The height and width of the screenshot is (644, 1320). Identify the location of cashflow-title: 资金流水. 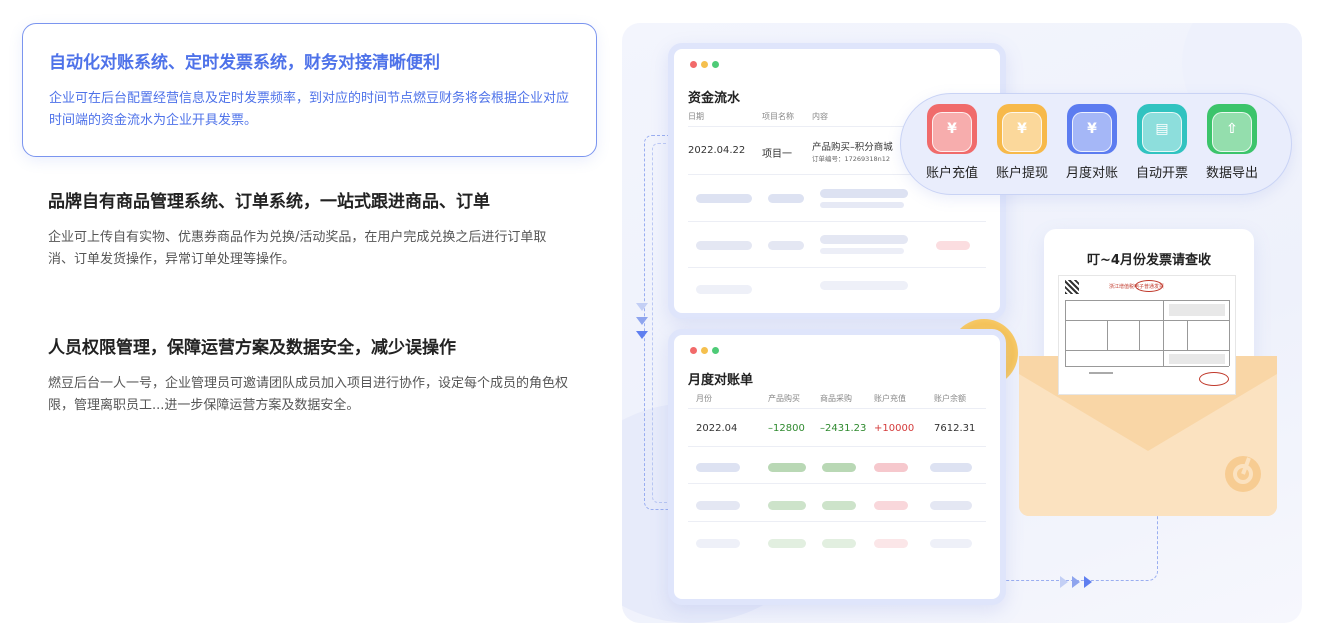
(714, 98).